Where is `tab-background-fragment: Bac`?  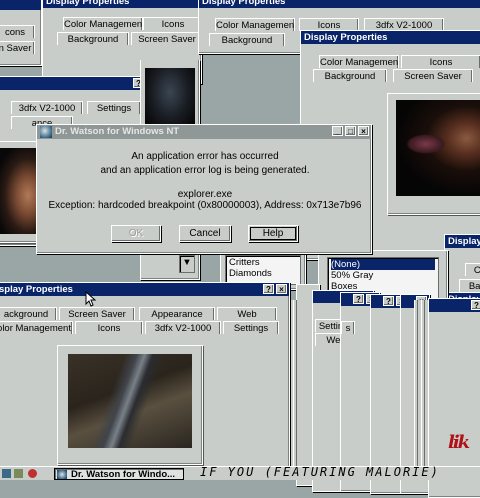 tab-background-fragment: Bac is located at coordinates (469, 285).